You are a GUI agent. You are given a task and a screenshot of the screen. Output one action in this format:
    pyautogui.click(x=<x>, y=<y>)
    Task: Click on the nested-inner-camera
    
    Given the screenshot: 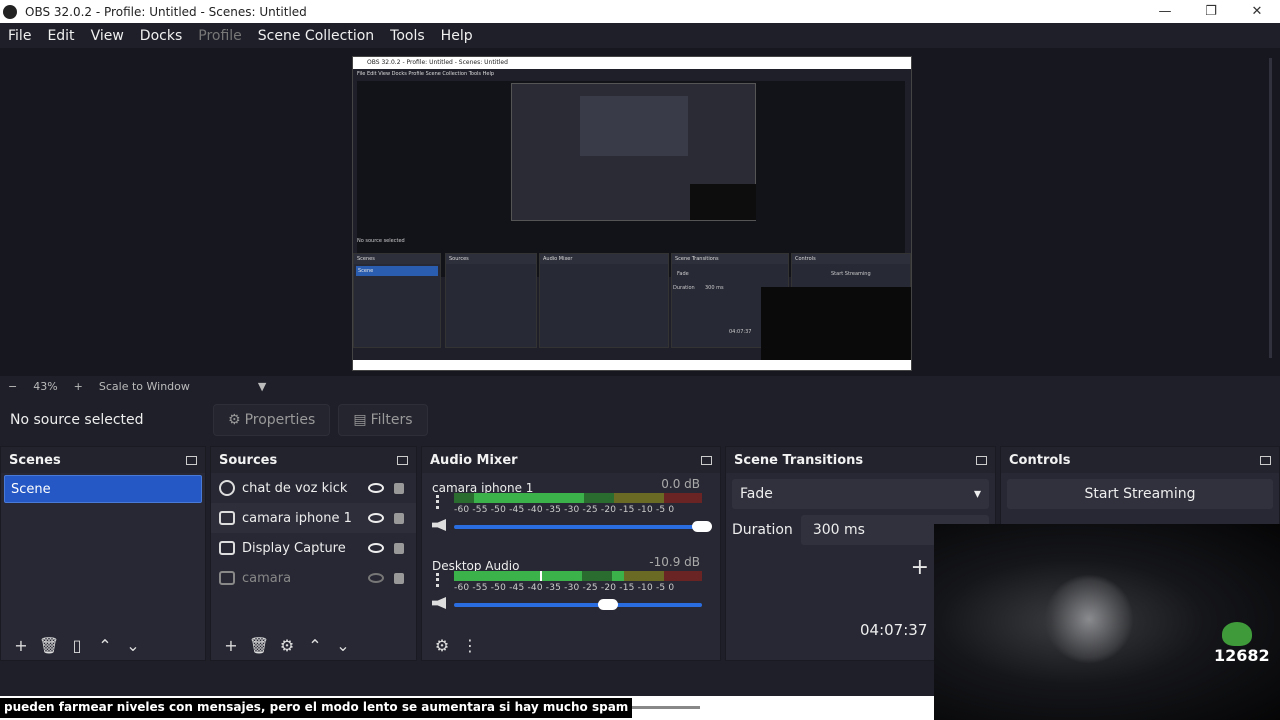 What is the action you would take?
    pyautogui.click(x=723, y=202)
    